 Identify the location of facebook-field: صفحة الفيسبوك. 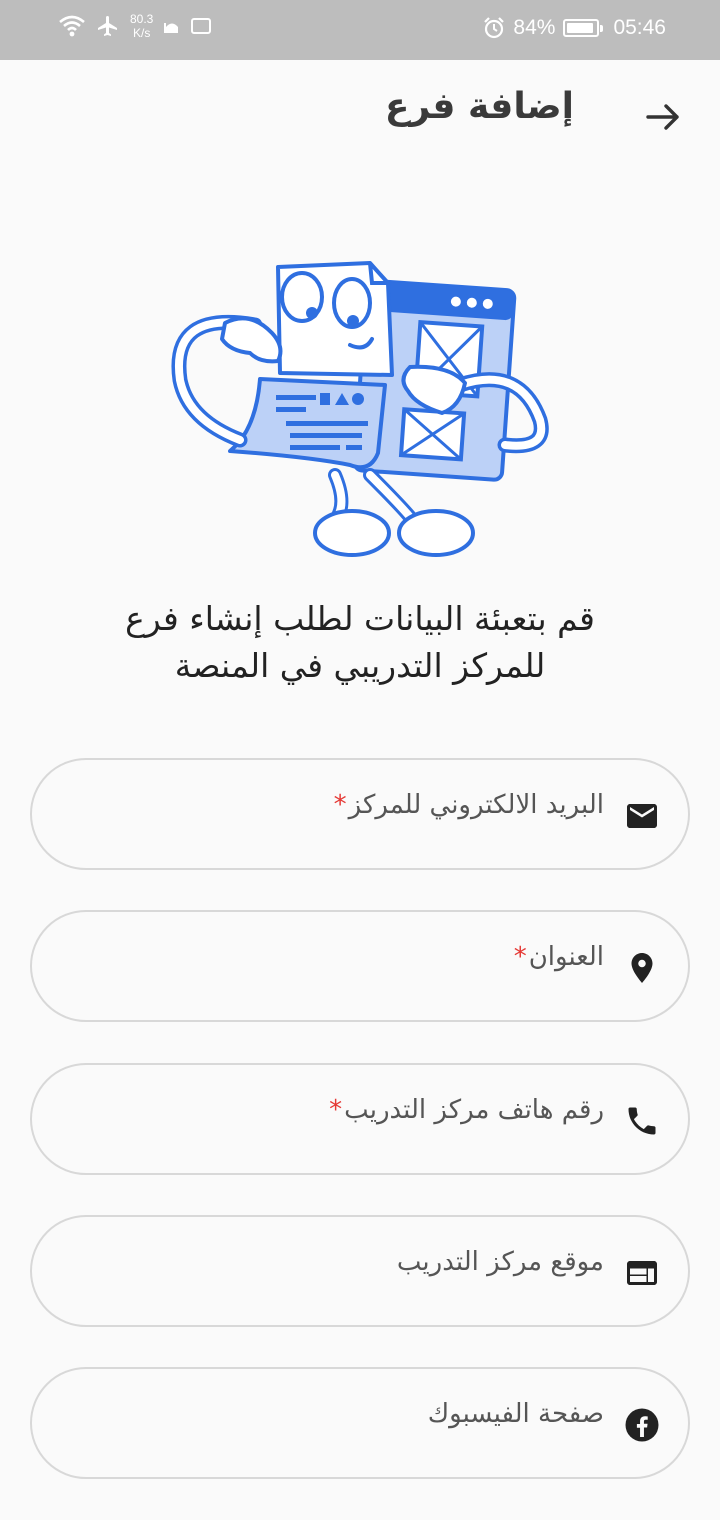
(360, 1423).